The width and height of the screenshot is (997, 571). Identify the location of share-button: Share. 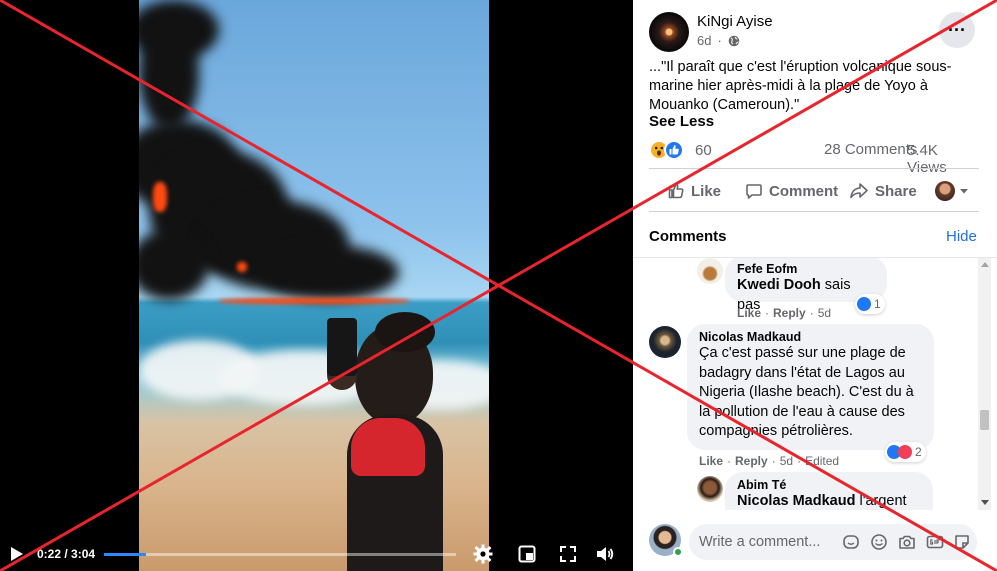
(883, 191).